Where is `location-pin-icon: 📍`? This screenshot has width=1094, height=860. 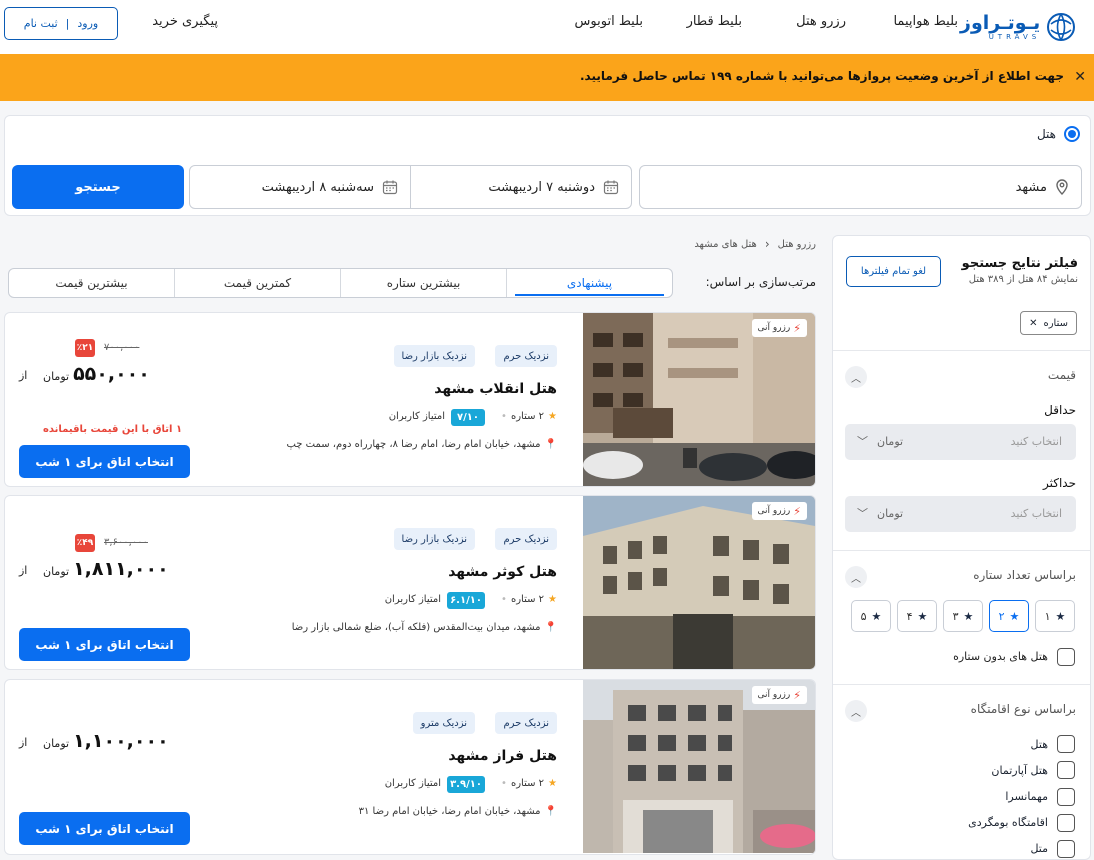 location-pin-icon: 📍 is located at coordinates (550, 444).